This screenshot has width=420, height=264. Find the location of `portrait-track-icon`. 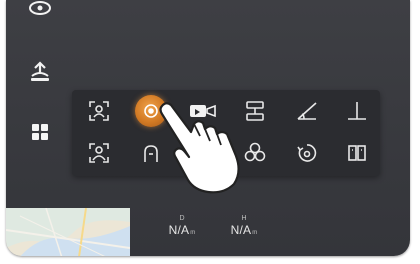

portrait-track-icon is located at coordinates (99, 153).